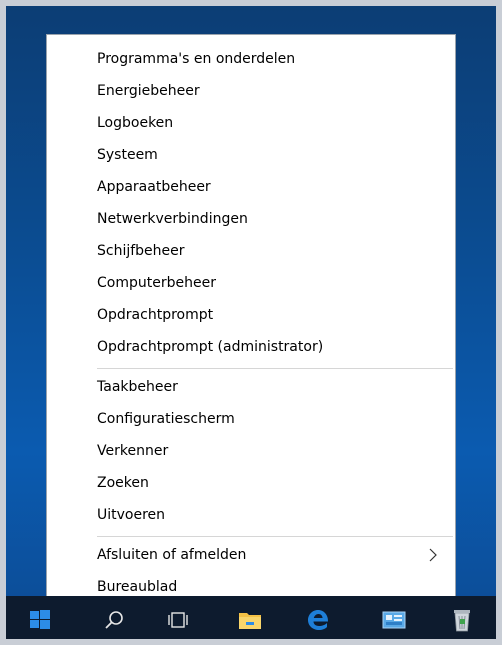 This screenshot has height=645, width=502. What do you see at coordinates (251, 187) in the screenshot?
I see `menu-item-device-manager: Apparaatbeheer` at bounding box center [251, 187].